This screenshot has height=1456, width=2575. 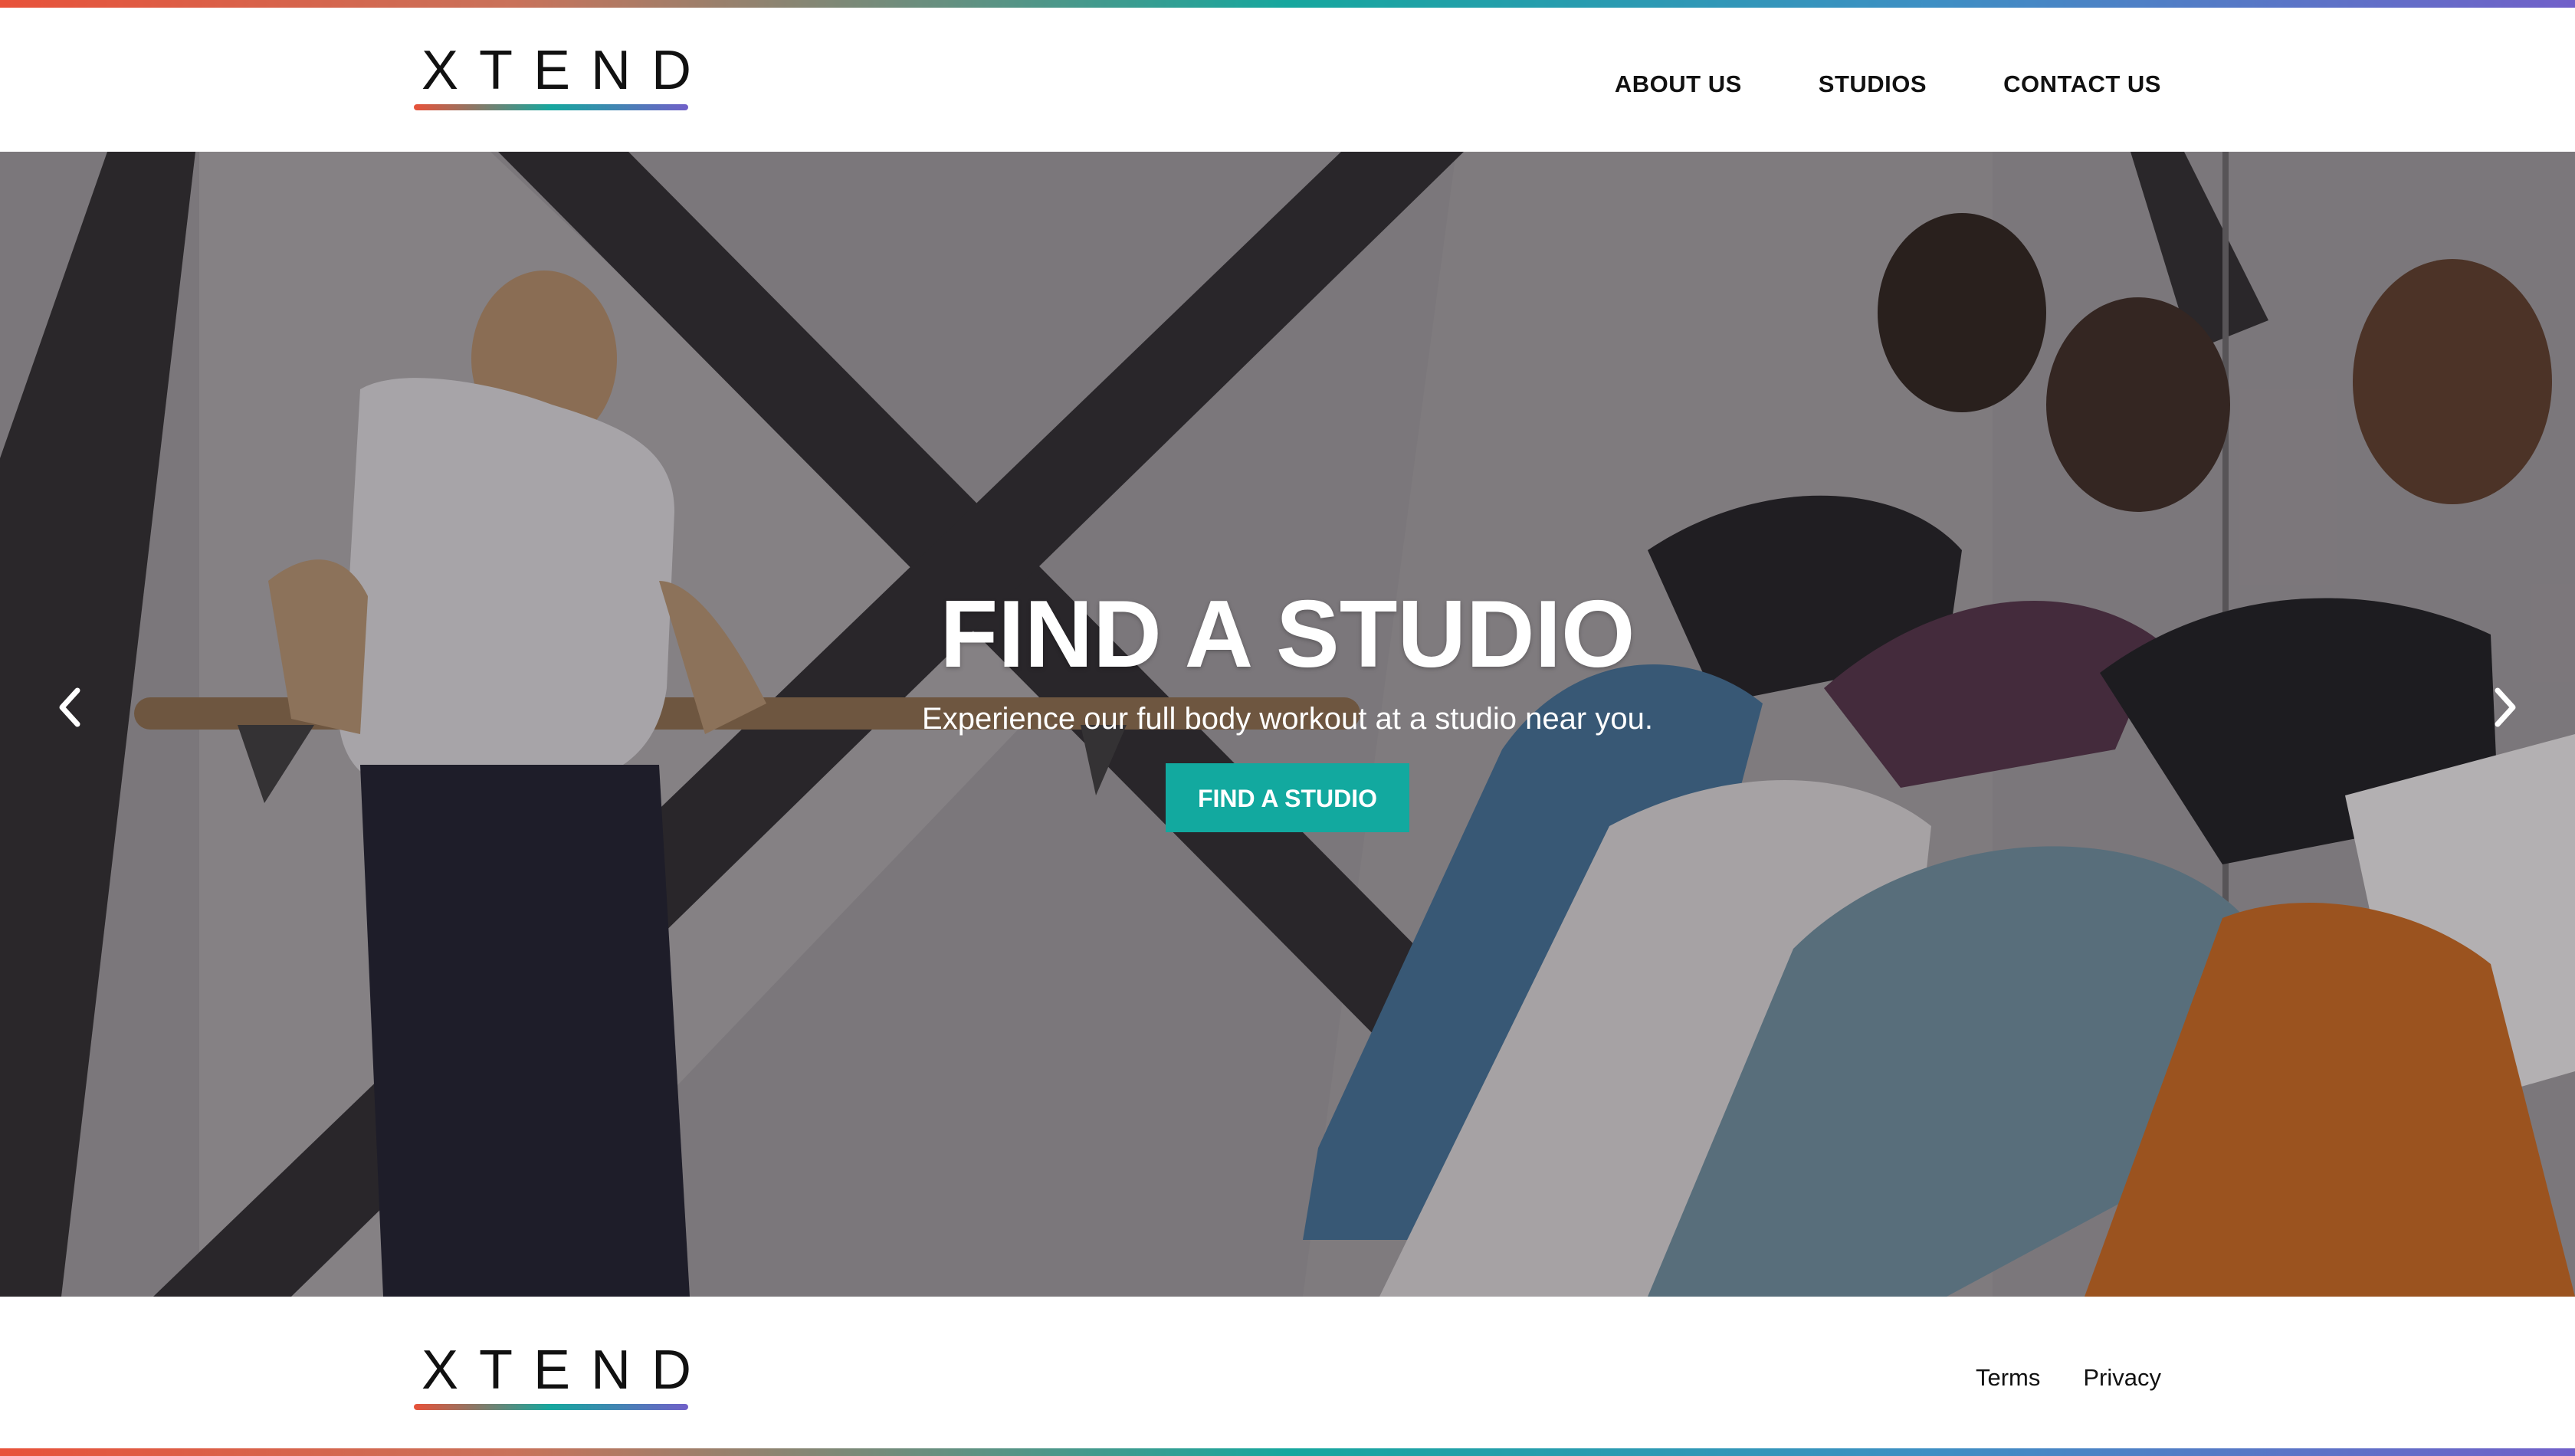 I want to click on footer-link-privacy: Privacy, so click(x=2122, y=1378).